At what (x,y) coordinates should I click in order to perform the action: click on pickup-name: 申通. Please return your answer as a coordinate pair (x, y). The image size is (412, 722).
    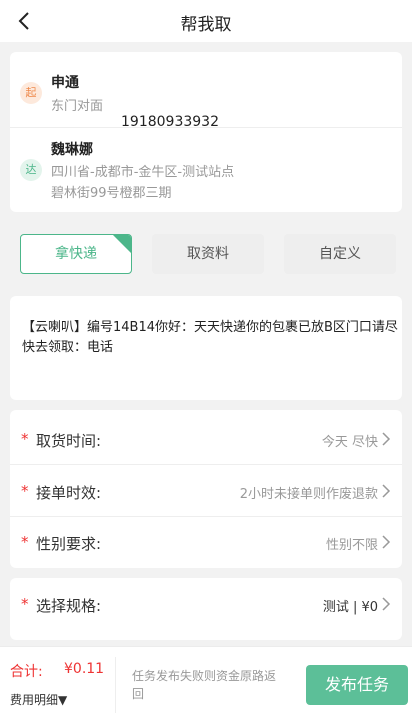
    Looking at the image, I should click on (65, 83).